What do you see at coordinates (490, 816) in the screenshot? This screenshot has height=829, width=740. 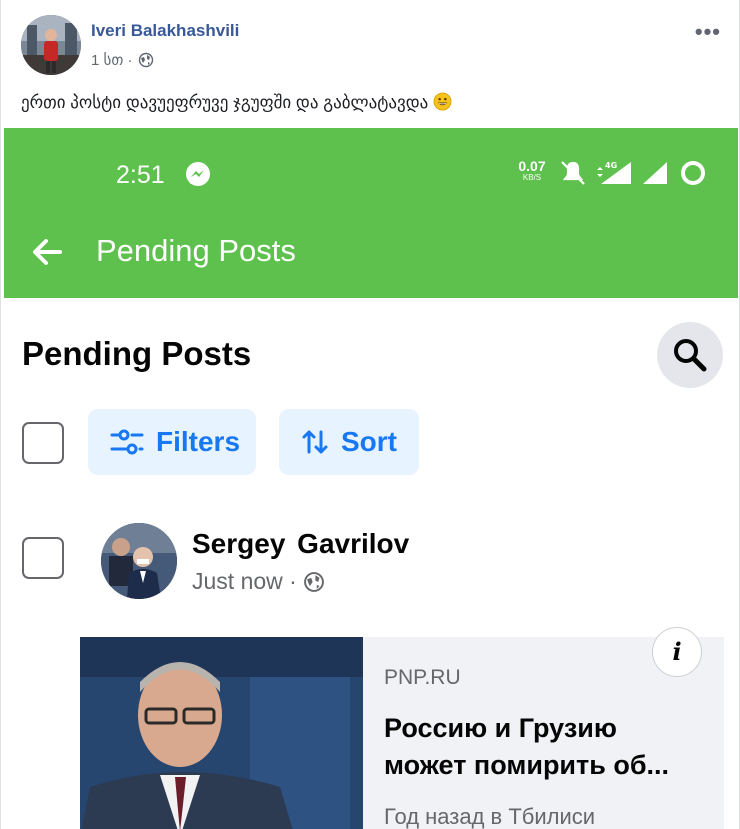 I see `link-description: Год назад в Тбилиси` at bounding box center [490, 816].